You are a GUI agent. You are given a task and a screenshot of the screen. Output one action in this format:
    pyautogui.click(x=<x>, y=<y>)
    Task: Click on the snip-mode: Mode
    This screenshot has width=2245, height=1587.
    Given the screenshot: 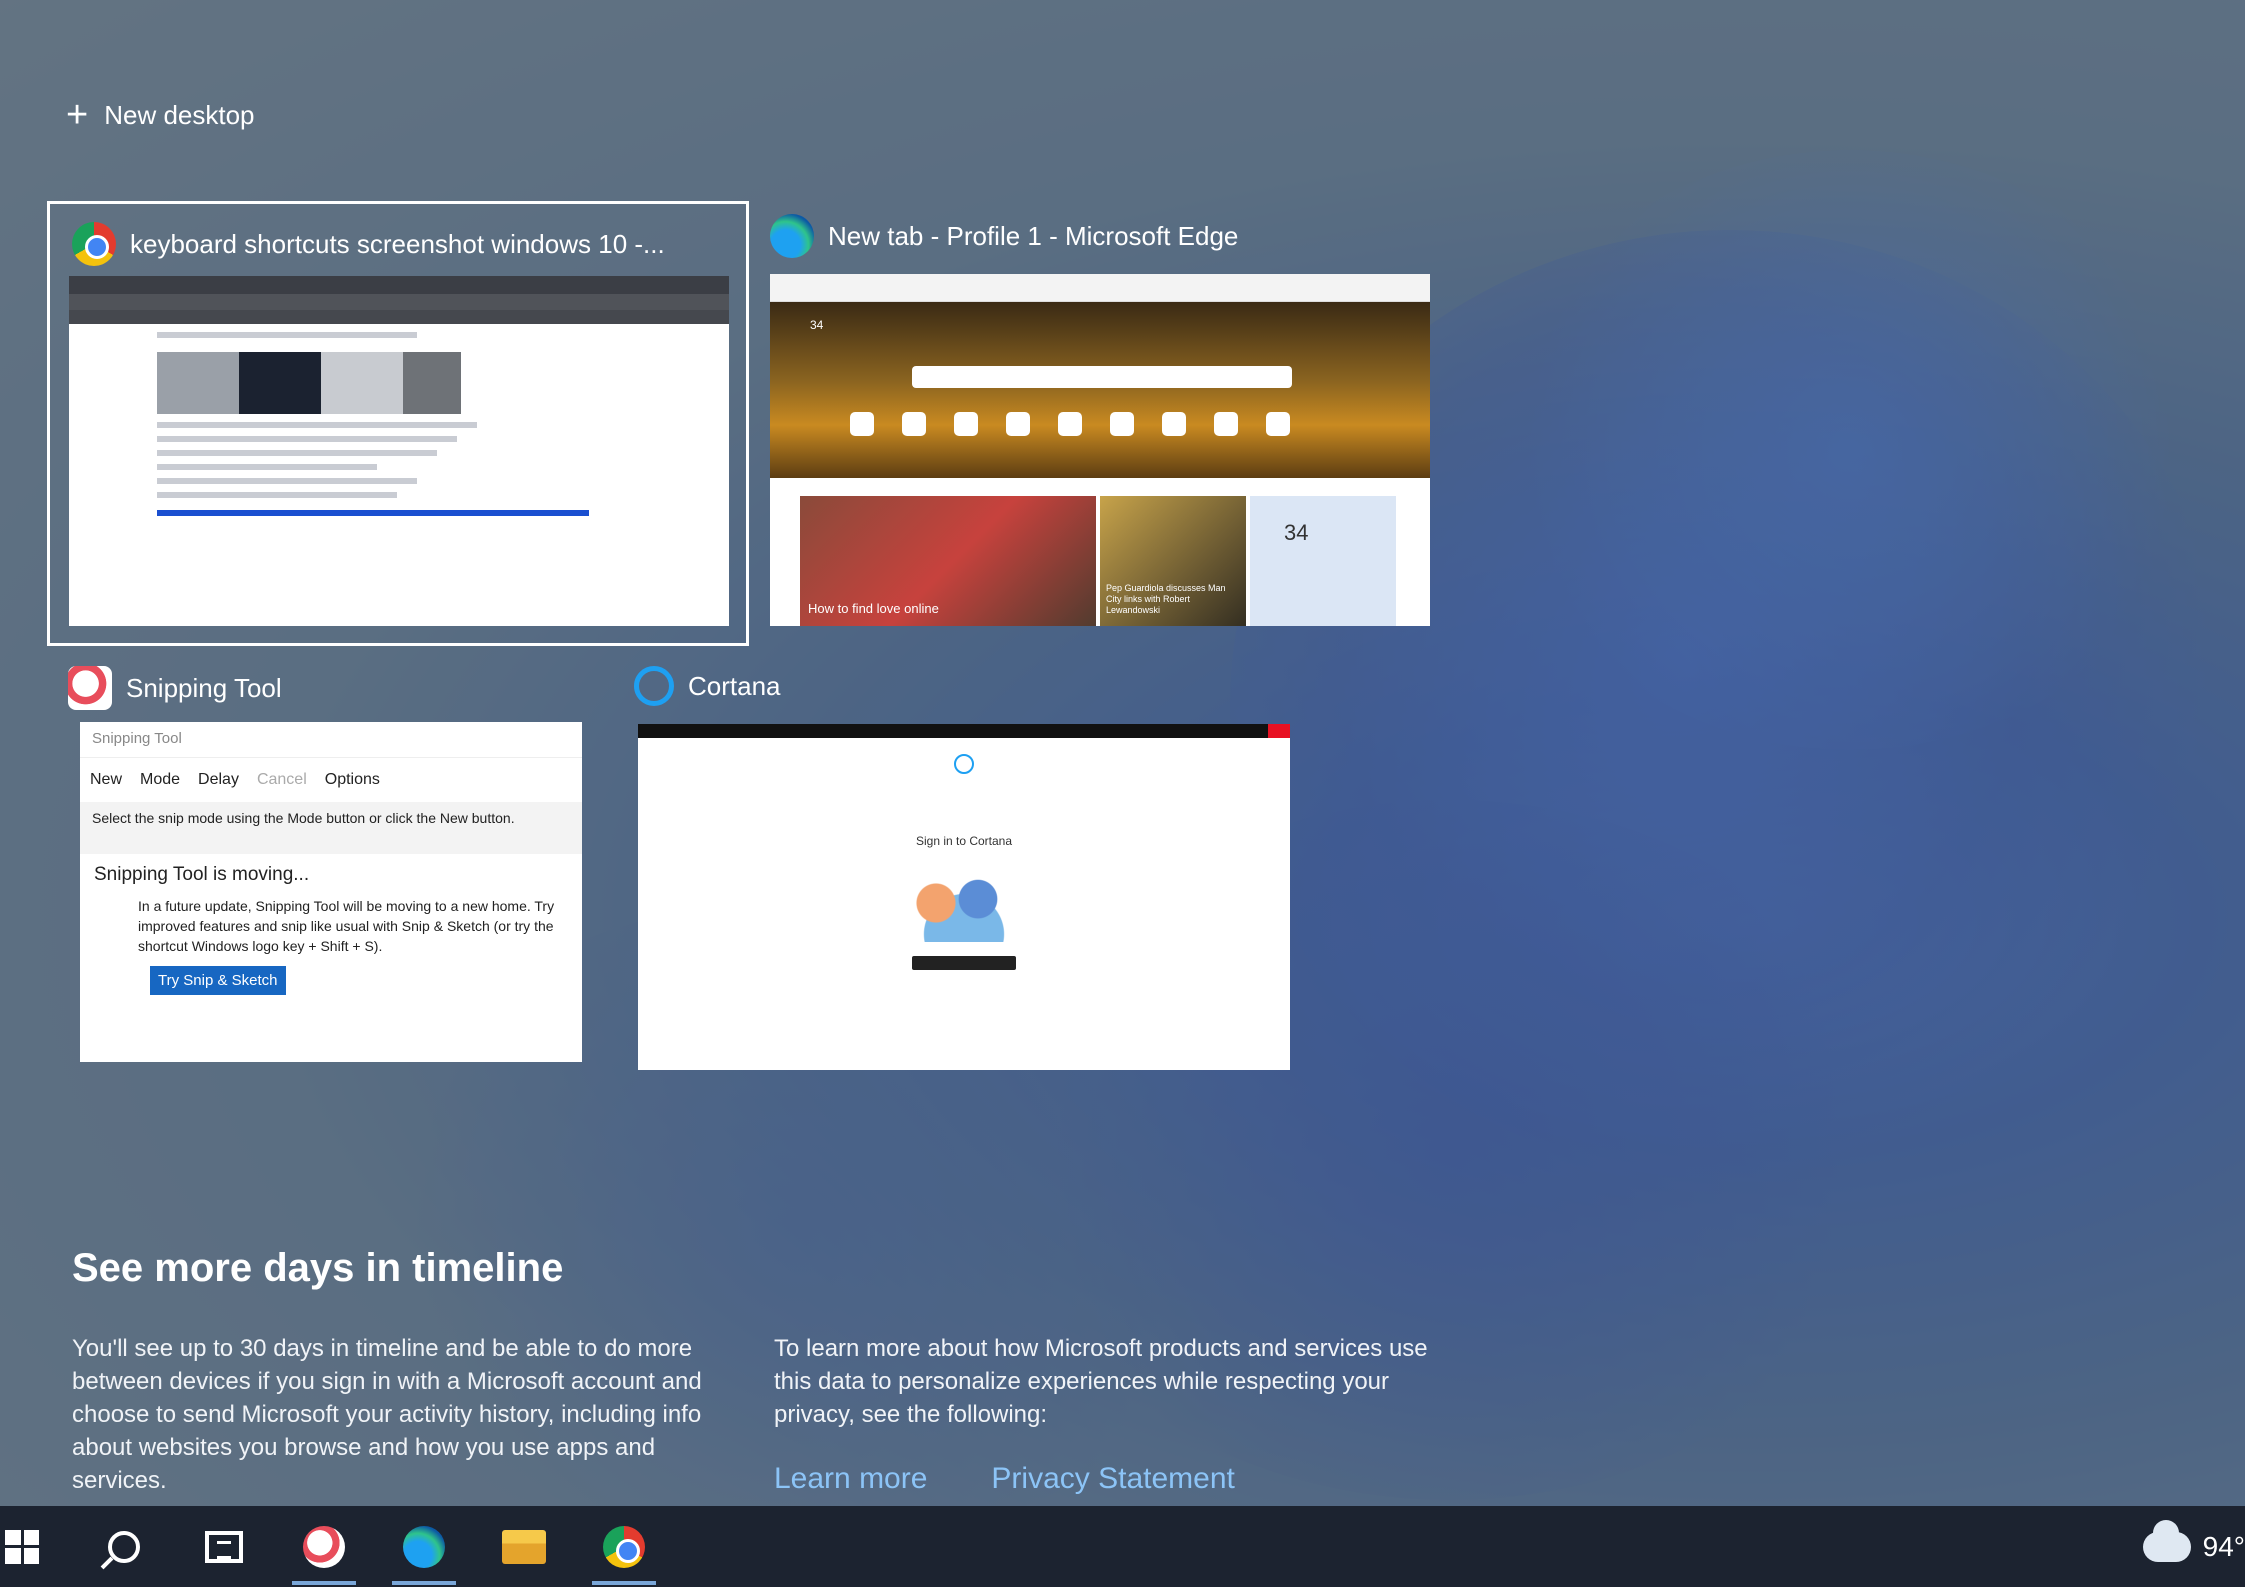 What is the action you would take?
    pyautogui.click(x=160, y=779)
    